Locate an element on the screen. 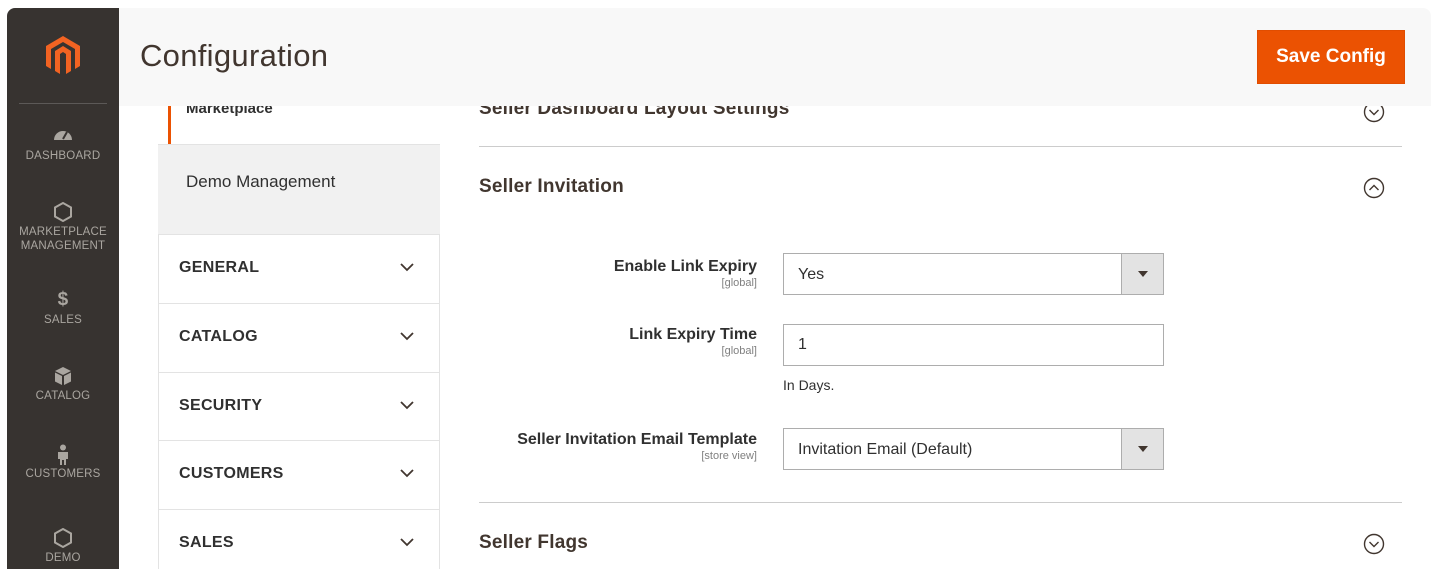 The width and height of the screenshot is (1439, 569). tab-section-sales: SALES is located at coordinates (299, 539).